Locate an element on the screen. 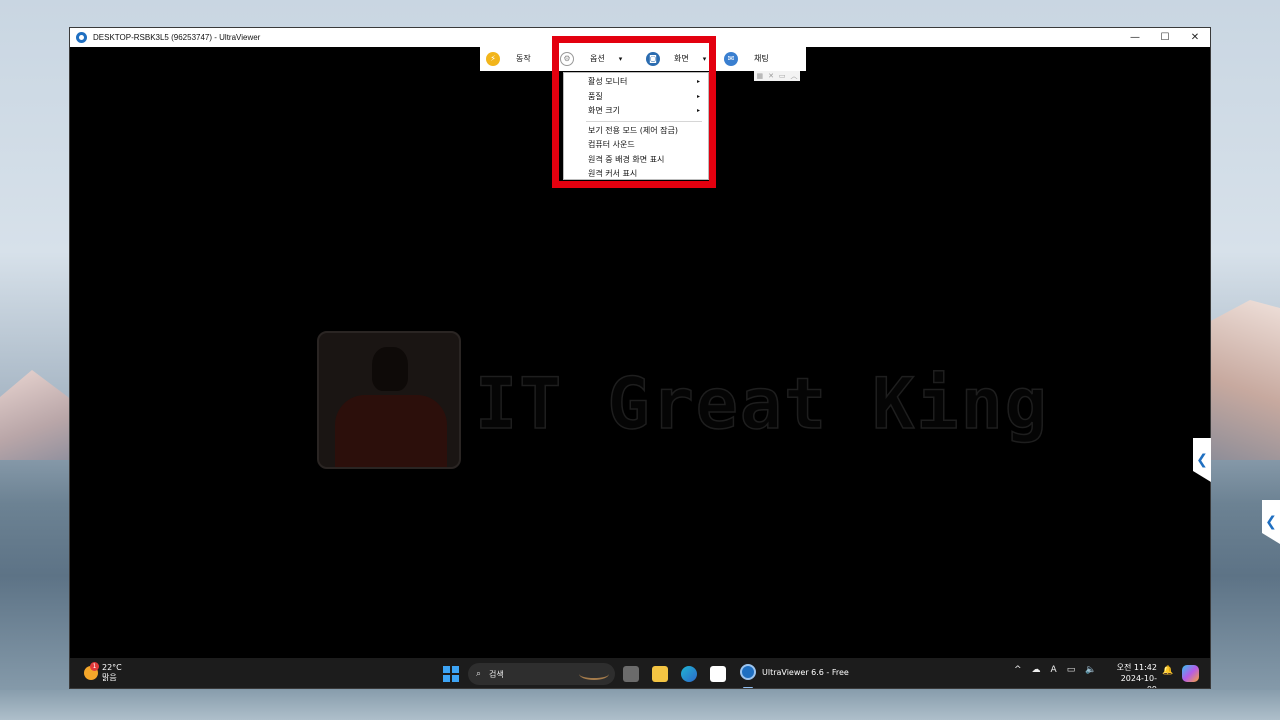 Image resolution: width=1280 pixels, height=720 pixels. menu-item-show-wallpaper: 원격 중 배경 화면 표시 is located at coordinates (636, 160).